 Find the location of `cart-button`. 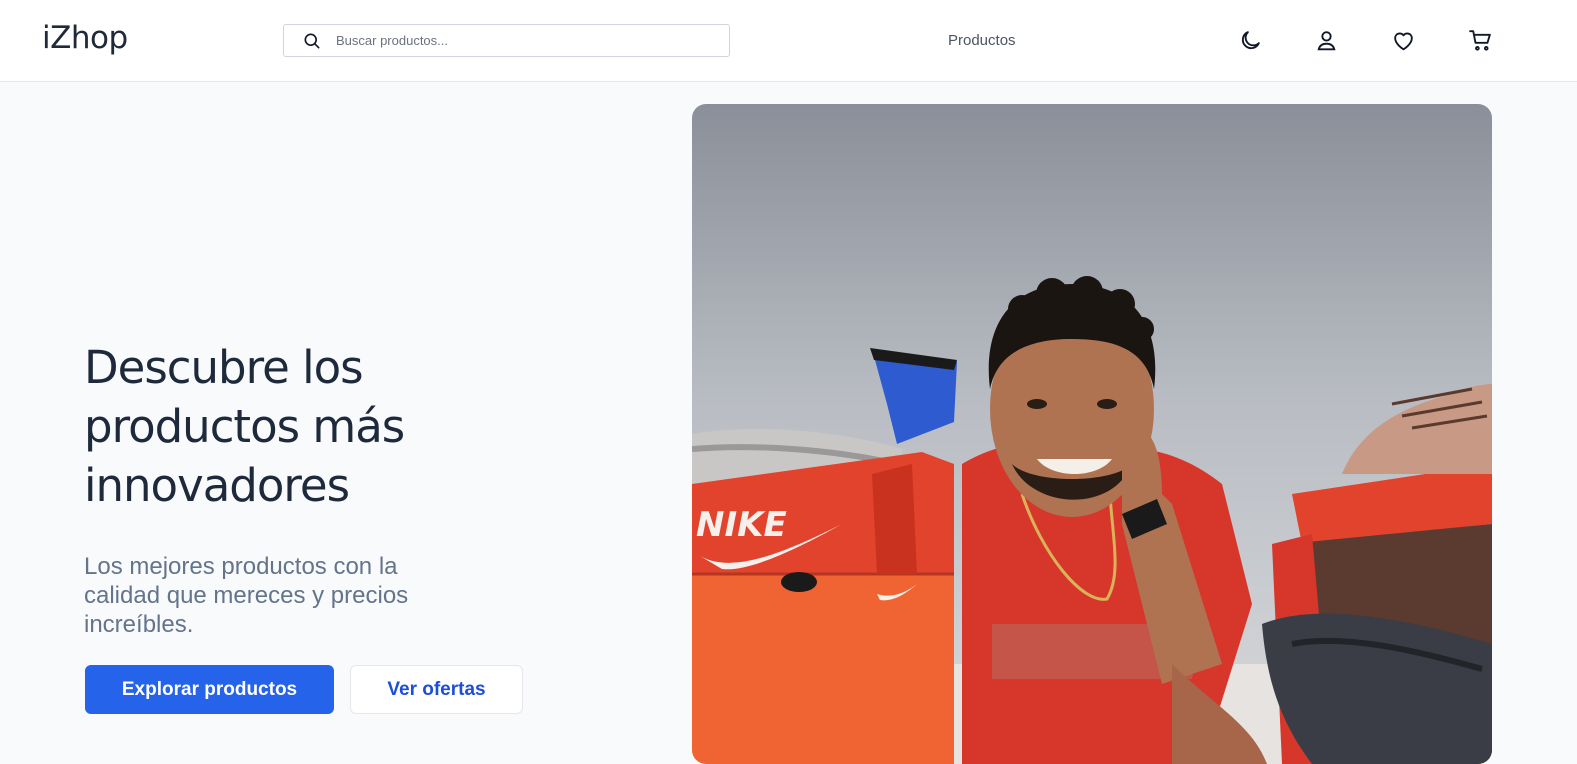

cart-button is located at coordinates (1480, 40).